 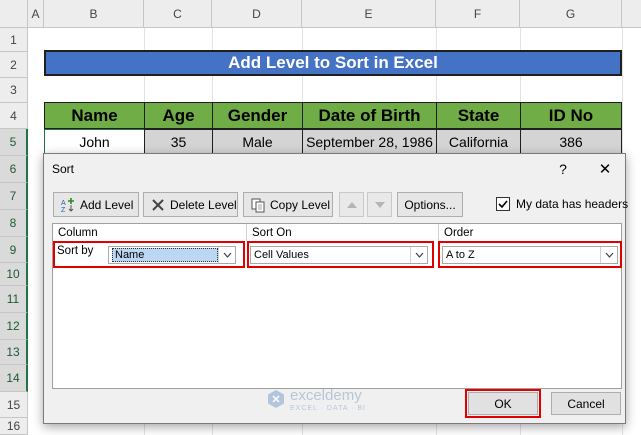 What do you see at coordinates (333, 63) in the screenshot?
I see `sheet-title-banner: Add Level to Sort in Excel` at bounding box center [333, 63].